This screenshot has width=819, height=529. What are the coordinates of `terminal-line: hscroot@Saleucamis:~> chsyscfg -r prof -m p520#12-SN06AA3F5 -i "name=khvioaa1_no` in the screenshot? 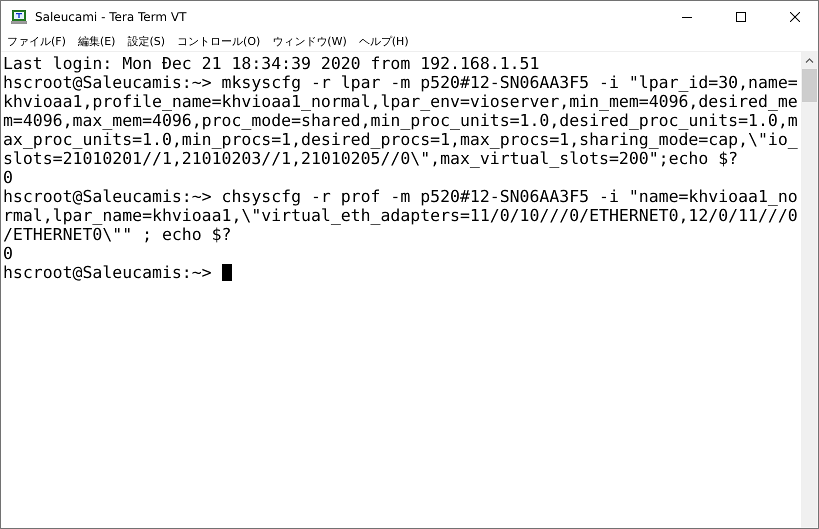 It's located at (400, 196).